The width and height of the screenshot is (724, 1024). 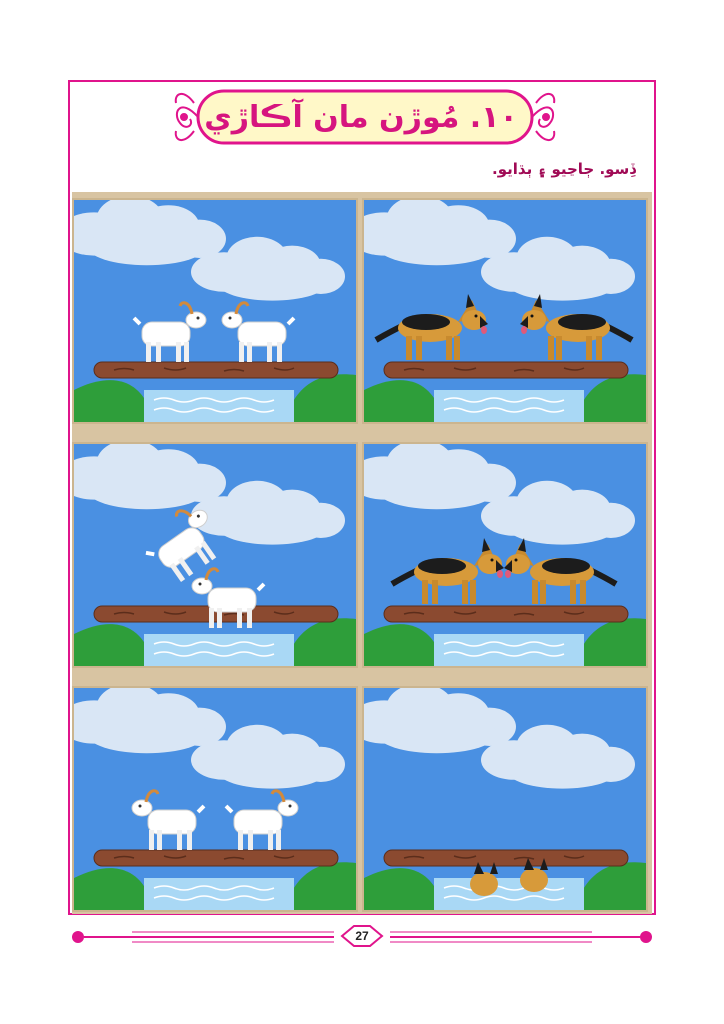 What do you see at coordinates (543, 117) in the screenshot?
I see `ornament-right-icon` at bounding box center [543, 117].